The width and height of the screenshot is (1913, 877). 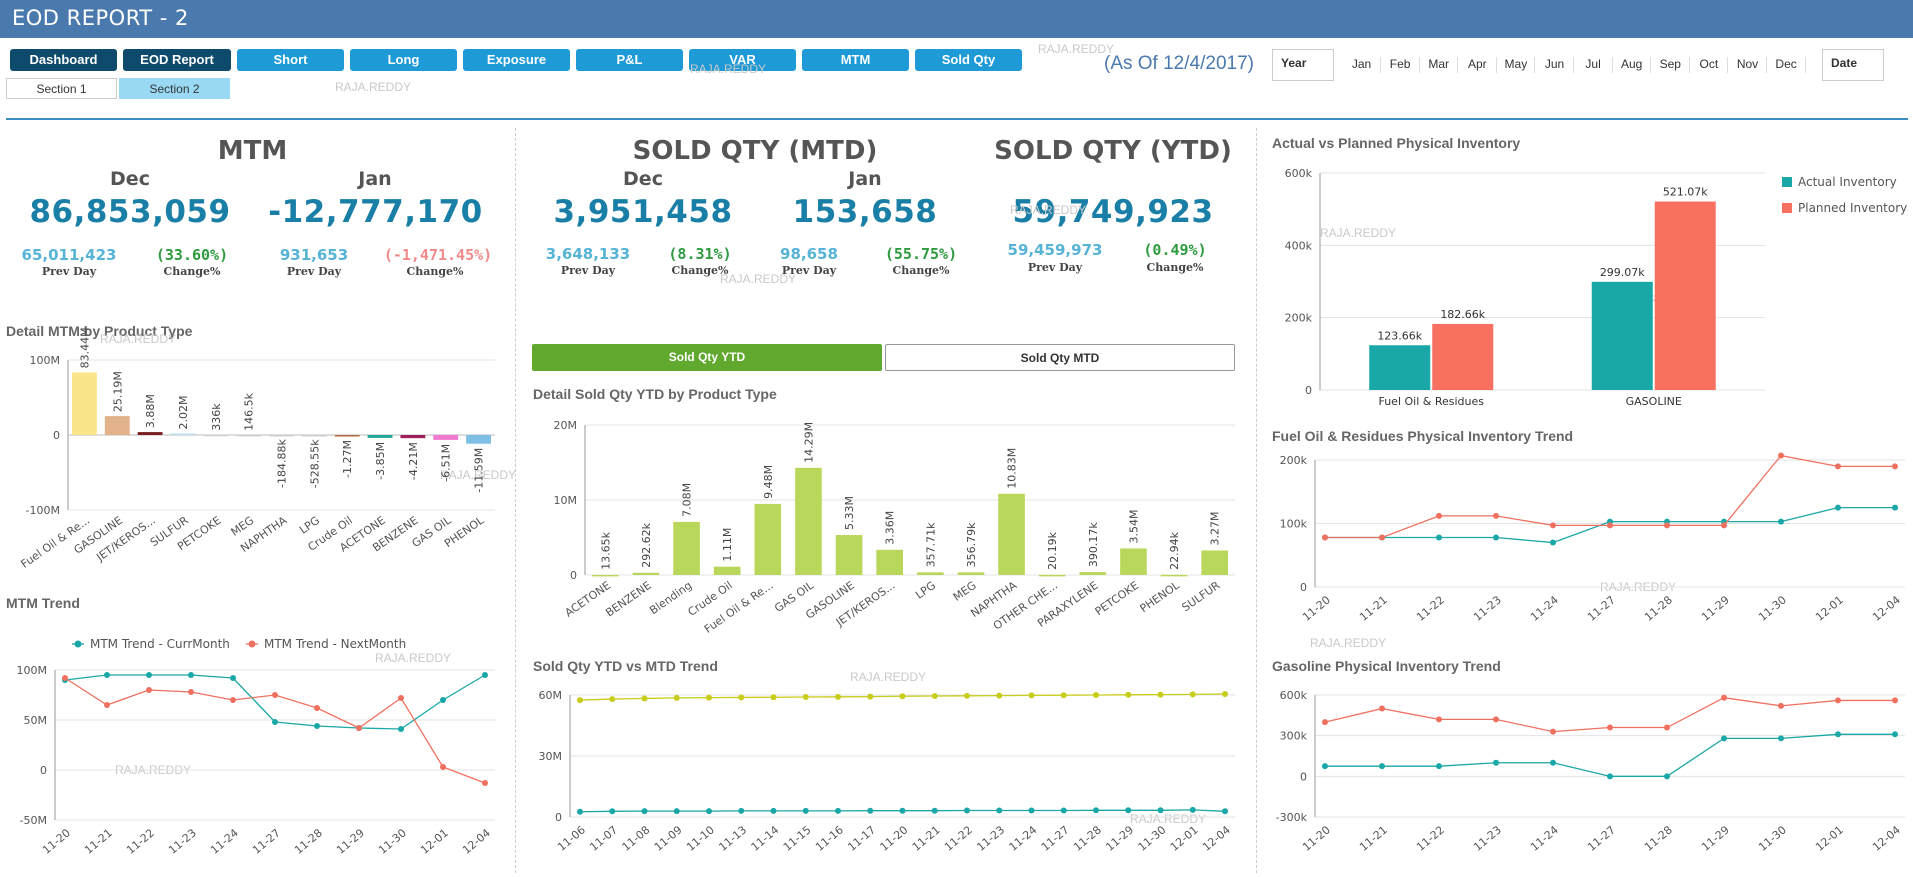 I want to click on sold-ytd-kpi-title: SOLD QTY (YTD), so click(x=1113, y=151).